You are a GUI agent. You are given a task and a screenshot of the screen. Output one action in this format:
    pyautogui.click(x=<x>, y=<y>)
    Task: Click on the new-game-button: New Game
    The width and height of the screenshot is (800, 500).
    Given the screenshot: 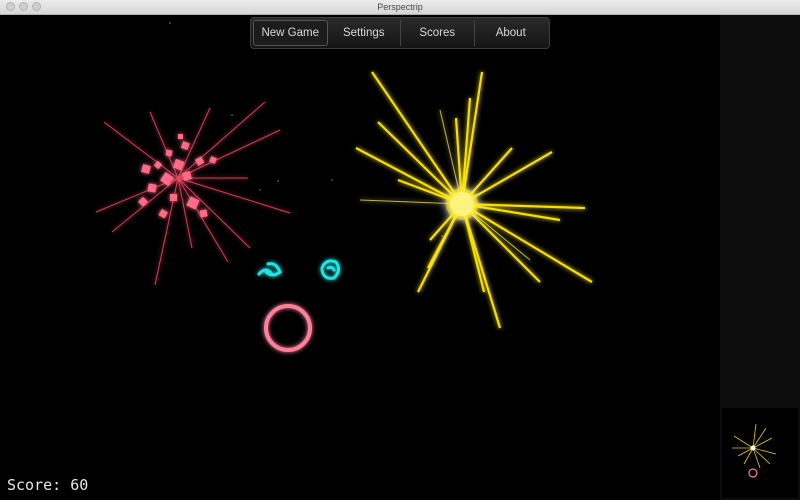 What is the action you would take?
    pyautogui.click(x=290, y=33)
    